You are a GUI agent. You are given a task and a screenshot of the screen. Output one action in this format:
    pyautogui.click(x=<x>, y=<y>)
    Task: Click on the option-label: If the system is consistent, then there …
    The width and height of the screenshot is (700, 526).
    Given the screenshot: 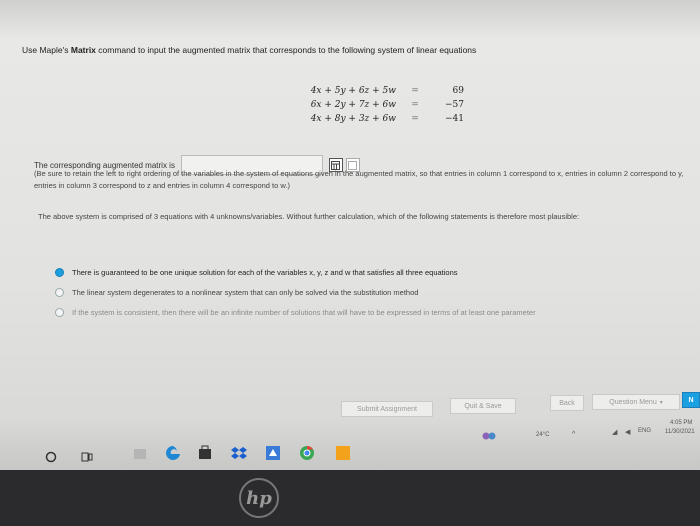 What is the action you would take?
    pyautogui.click(x=304, y=312)
    